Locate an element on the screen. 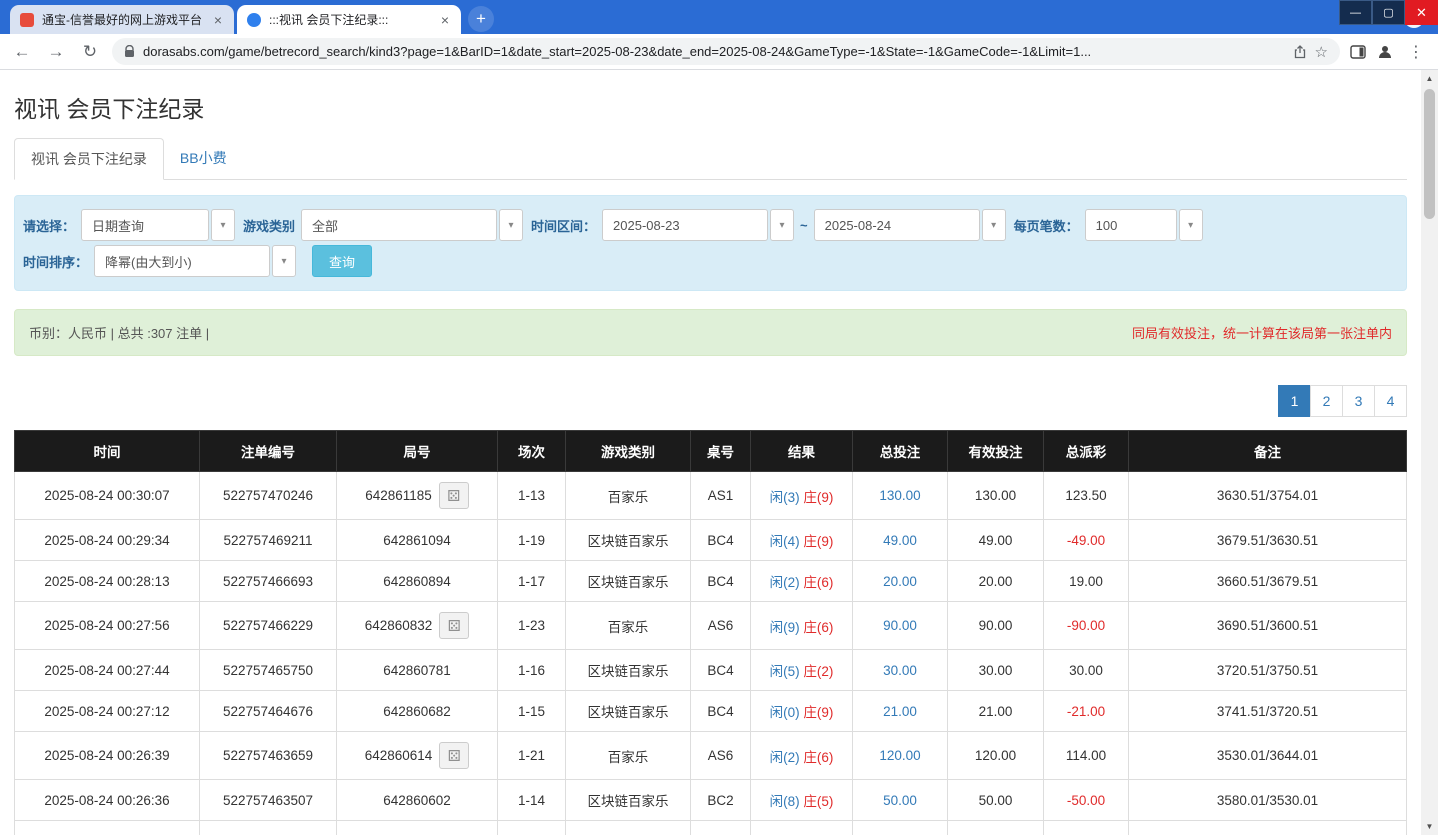 This screenshot has height=836, width=1438. scrollbar-thumb is located at coordinates (1429, 154).